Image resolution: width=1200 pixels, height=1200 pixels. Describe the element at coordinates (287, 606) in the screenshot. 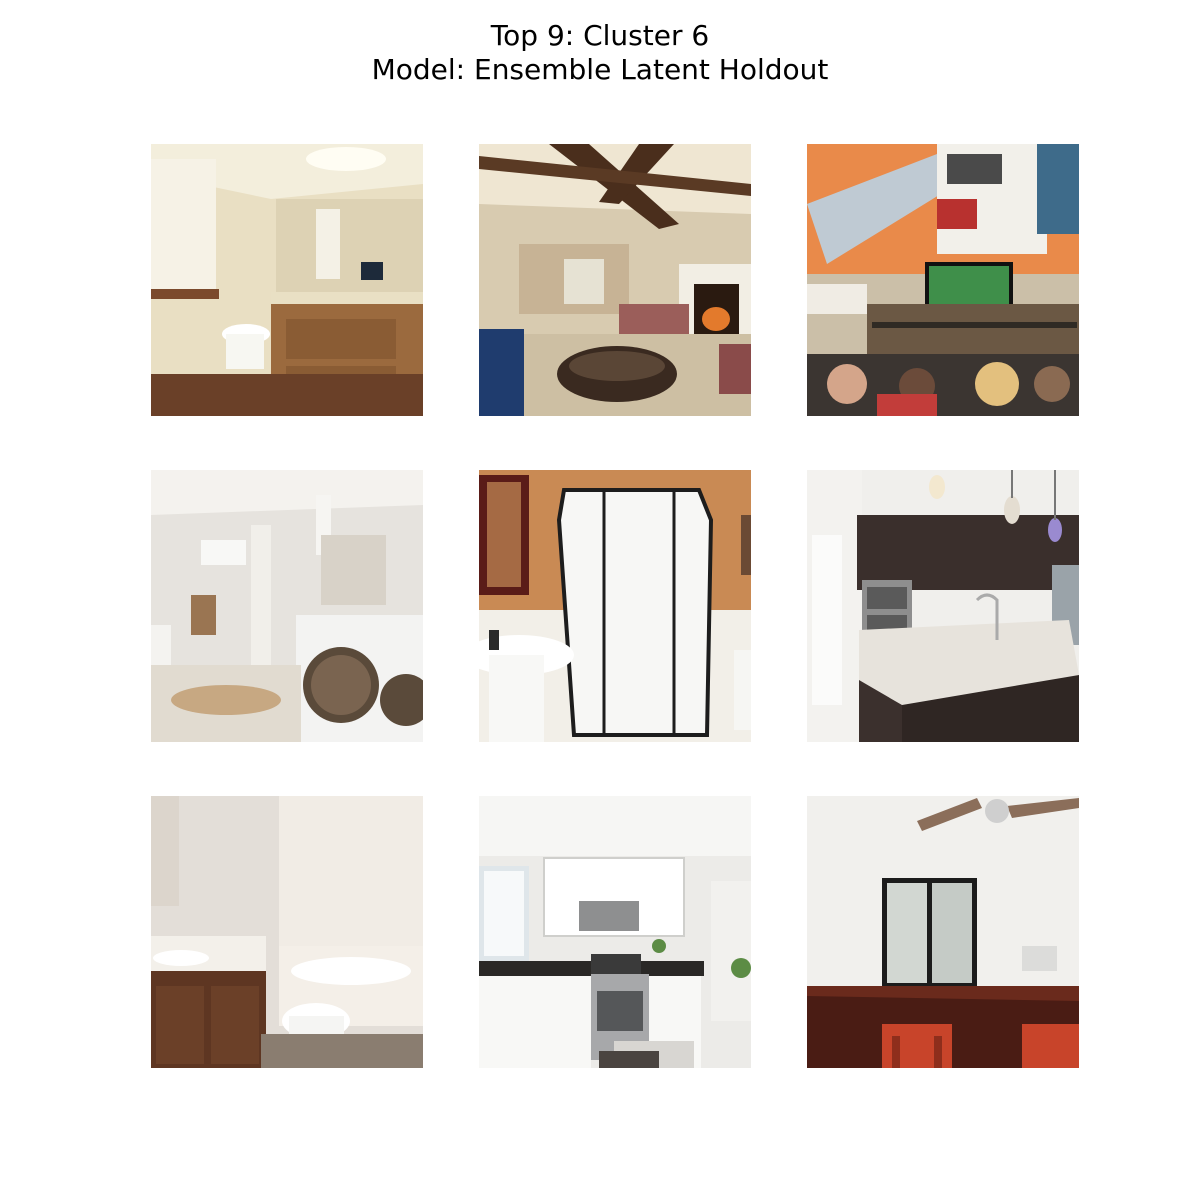

I see `image-tile-bathroom-laundry` at that location.